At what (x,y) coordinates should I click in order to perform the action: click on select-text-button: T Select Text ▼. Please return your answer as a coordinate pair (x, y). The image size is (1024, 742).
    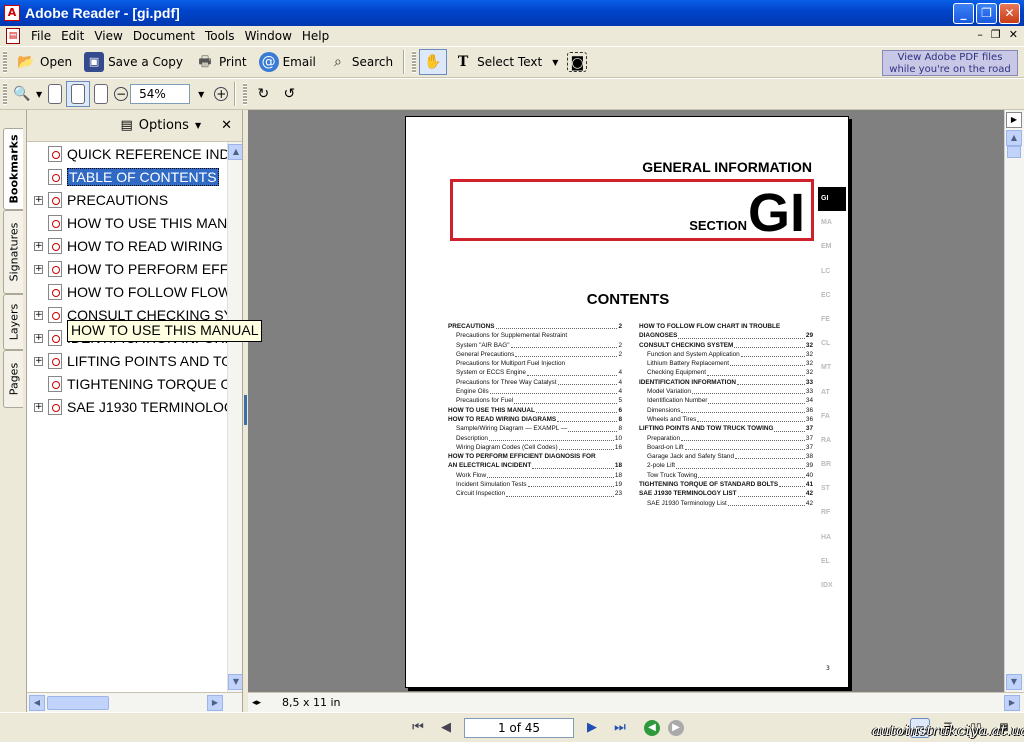
    Looking at the image, I should click on (505, 62).